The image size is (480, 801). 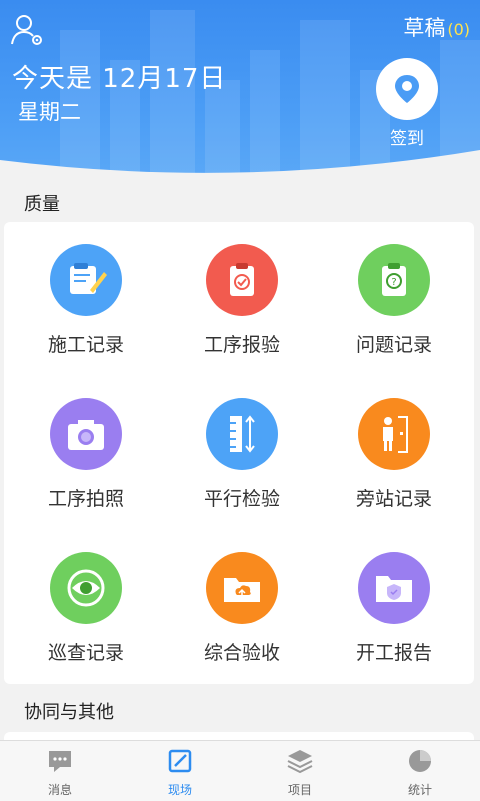 I want to click on draft-count: (0), so click(x=458, y=29).